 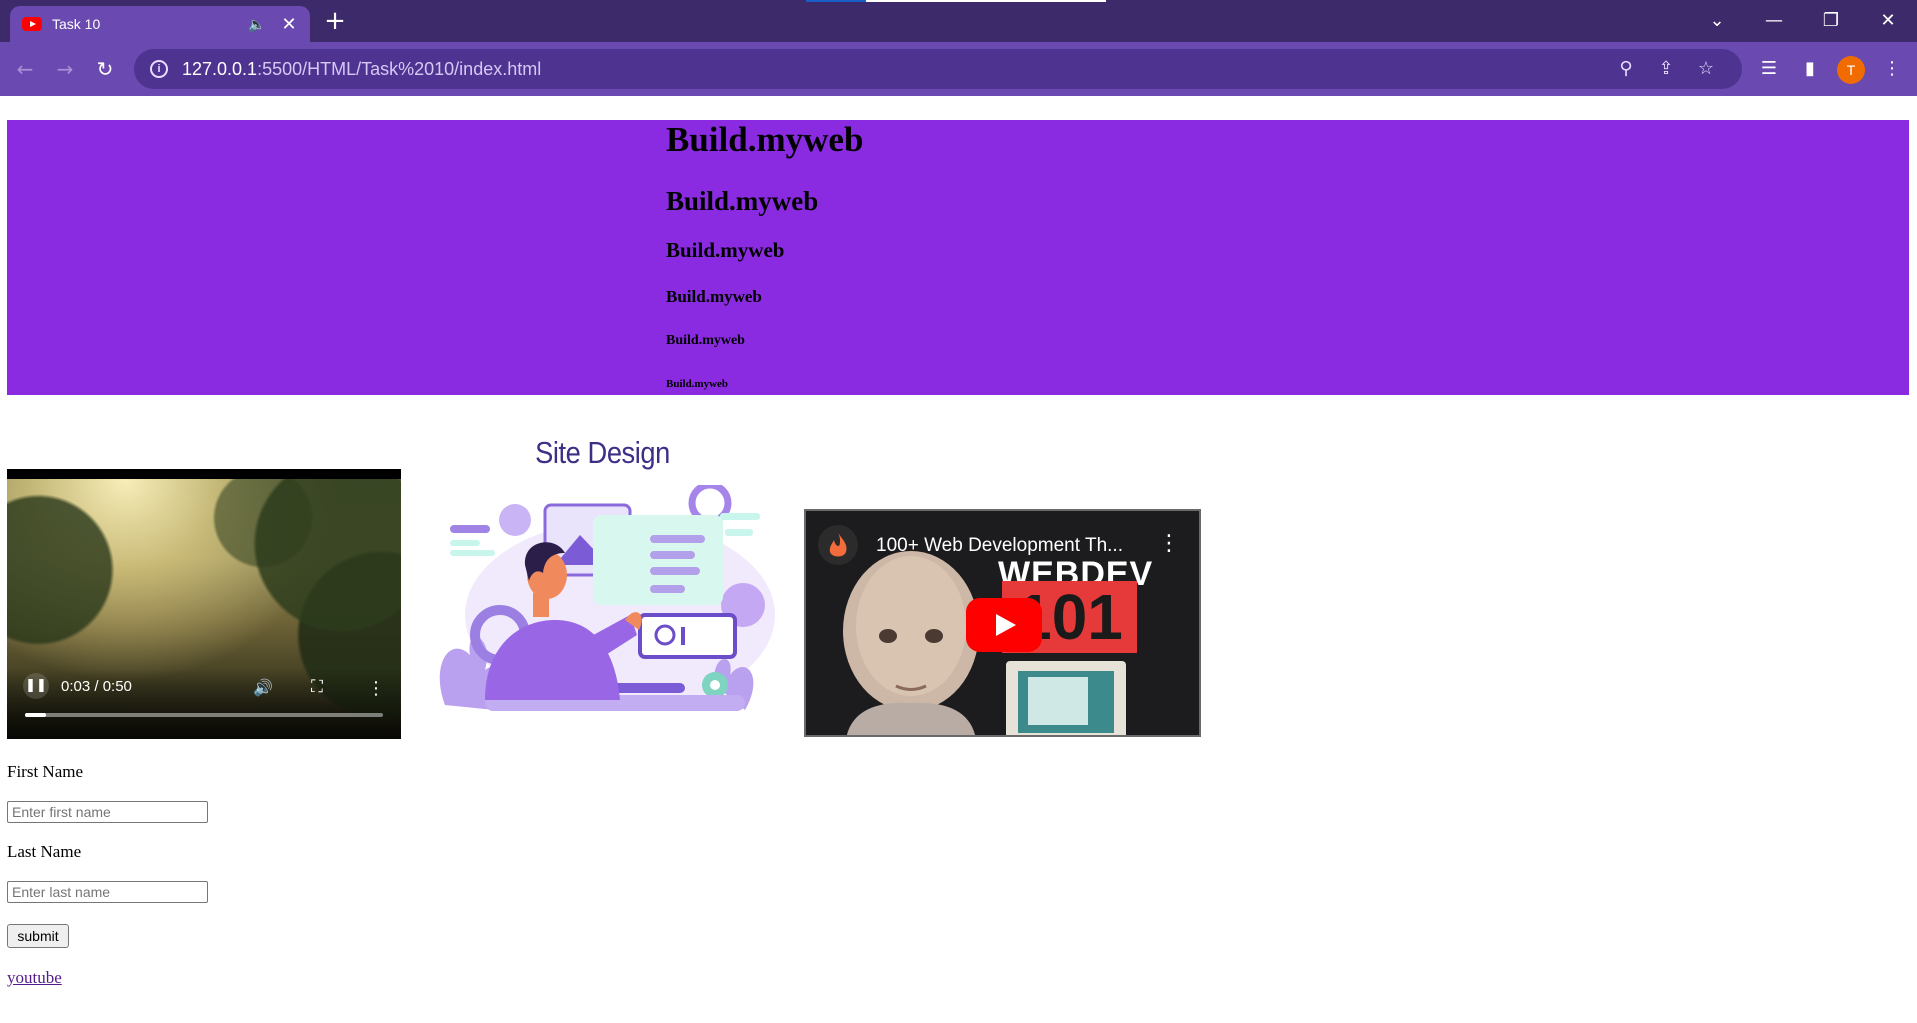 What do you see at coordinates (956, 1) in the screenshot?
I see `tab-loading-indicator` at bounding box center [956, 1].